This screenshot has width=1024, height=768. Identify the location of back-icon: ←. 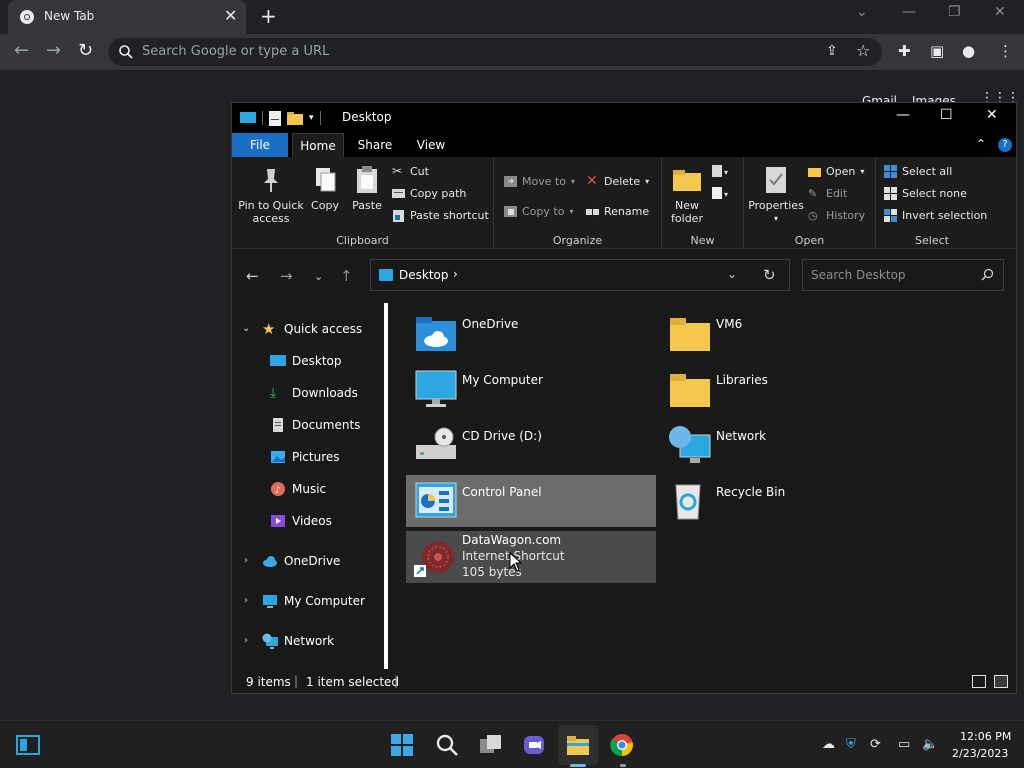
(21, 50).